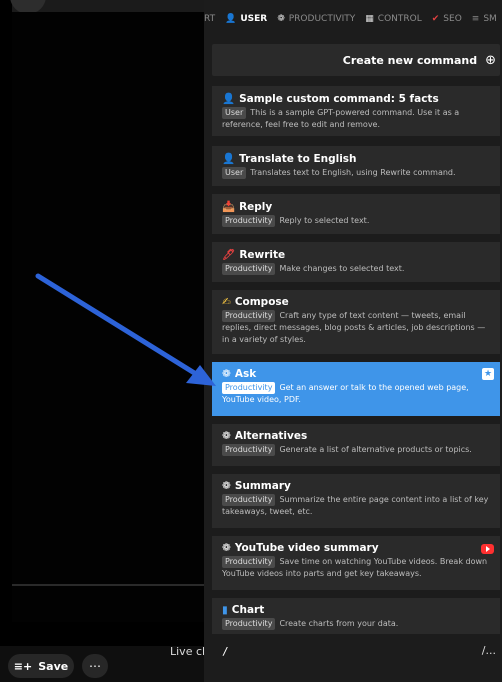  I want to click on arrow-shaft, so click(117, 325).